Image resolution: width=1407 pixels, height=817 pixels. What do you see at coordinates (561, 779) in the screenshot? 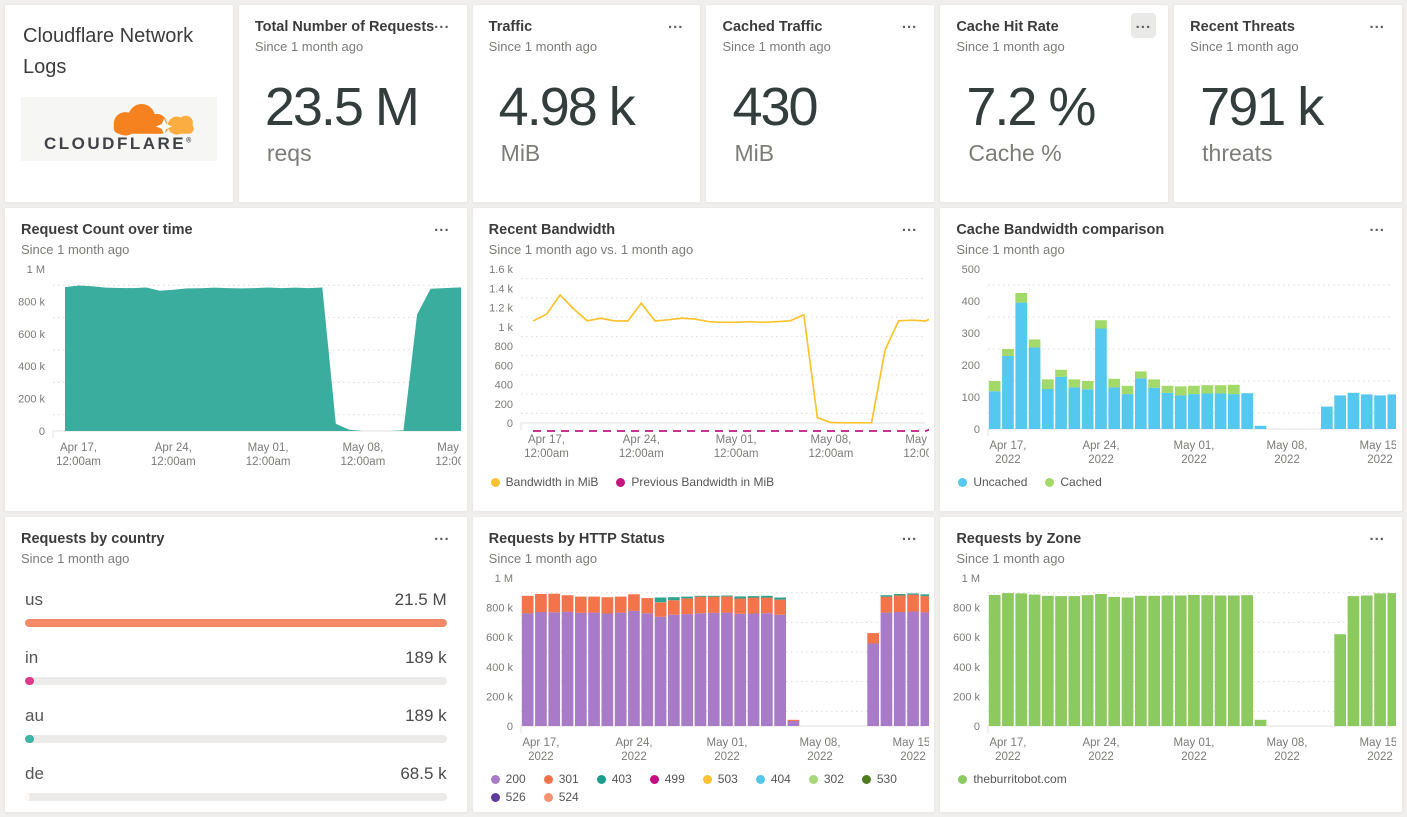
I see `legend-item: 301` at bounding box center [561, 779].